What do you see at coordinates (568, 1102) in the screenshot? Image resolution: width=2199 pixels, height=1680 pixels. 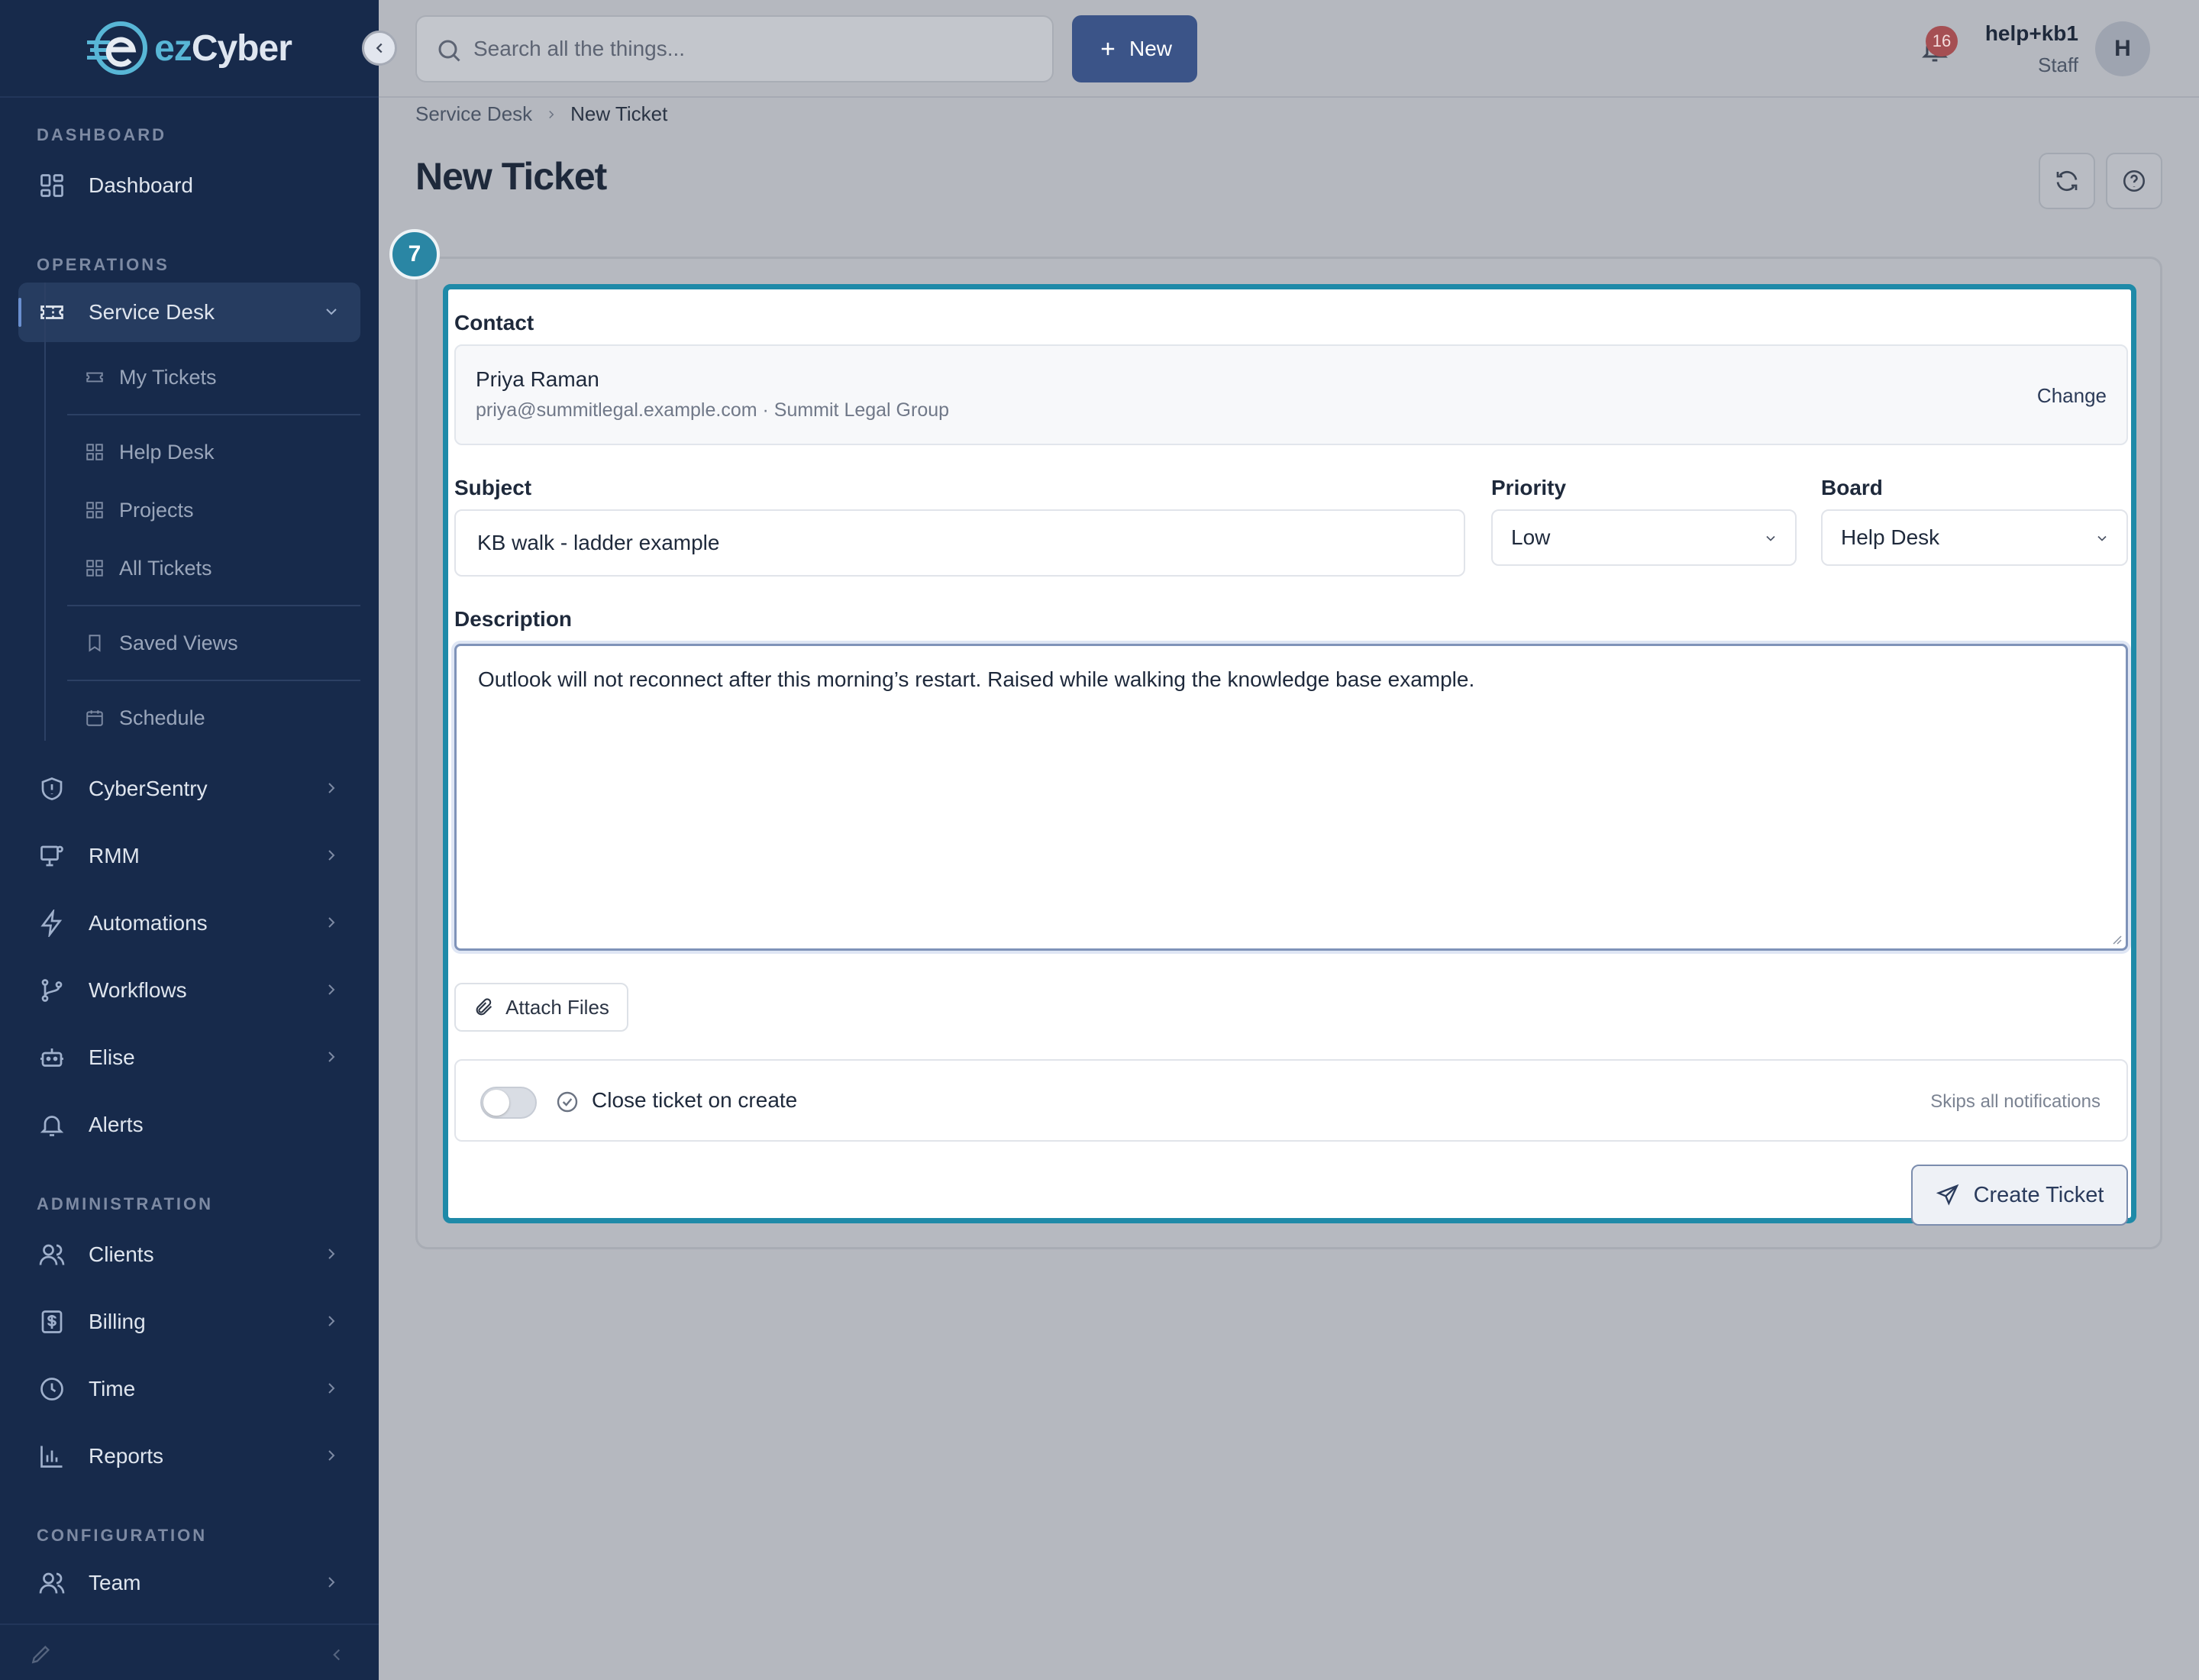 I see `check-circle-icon` at bounding box center [568, 1102].